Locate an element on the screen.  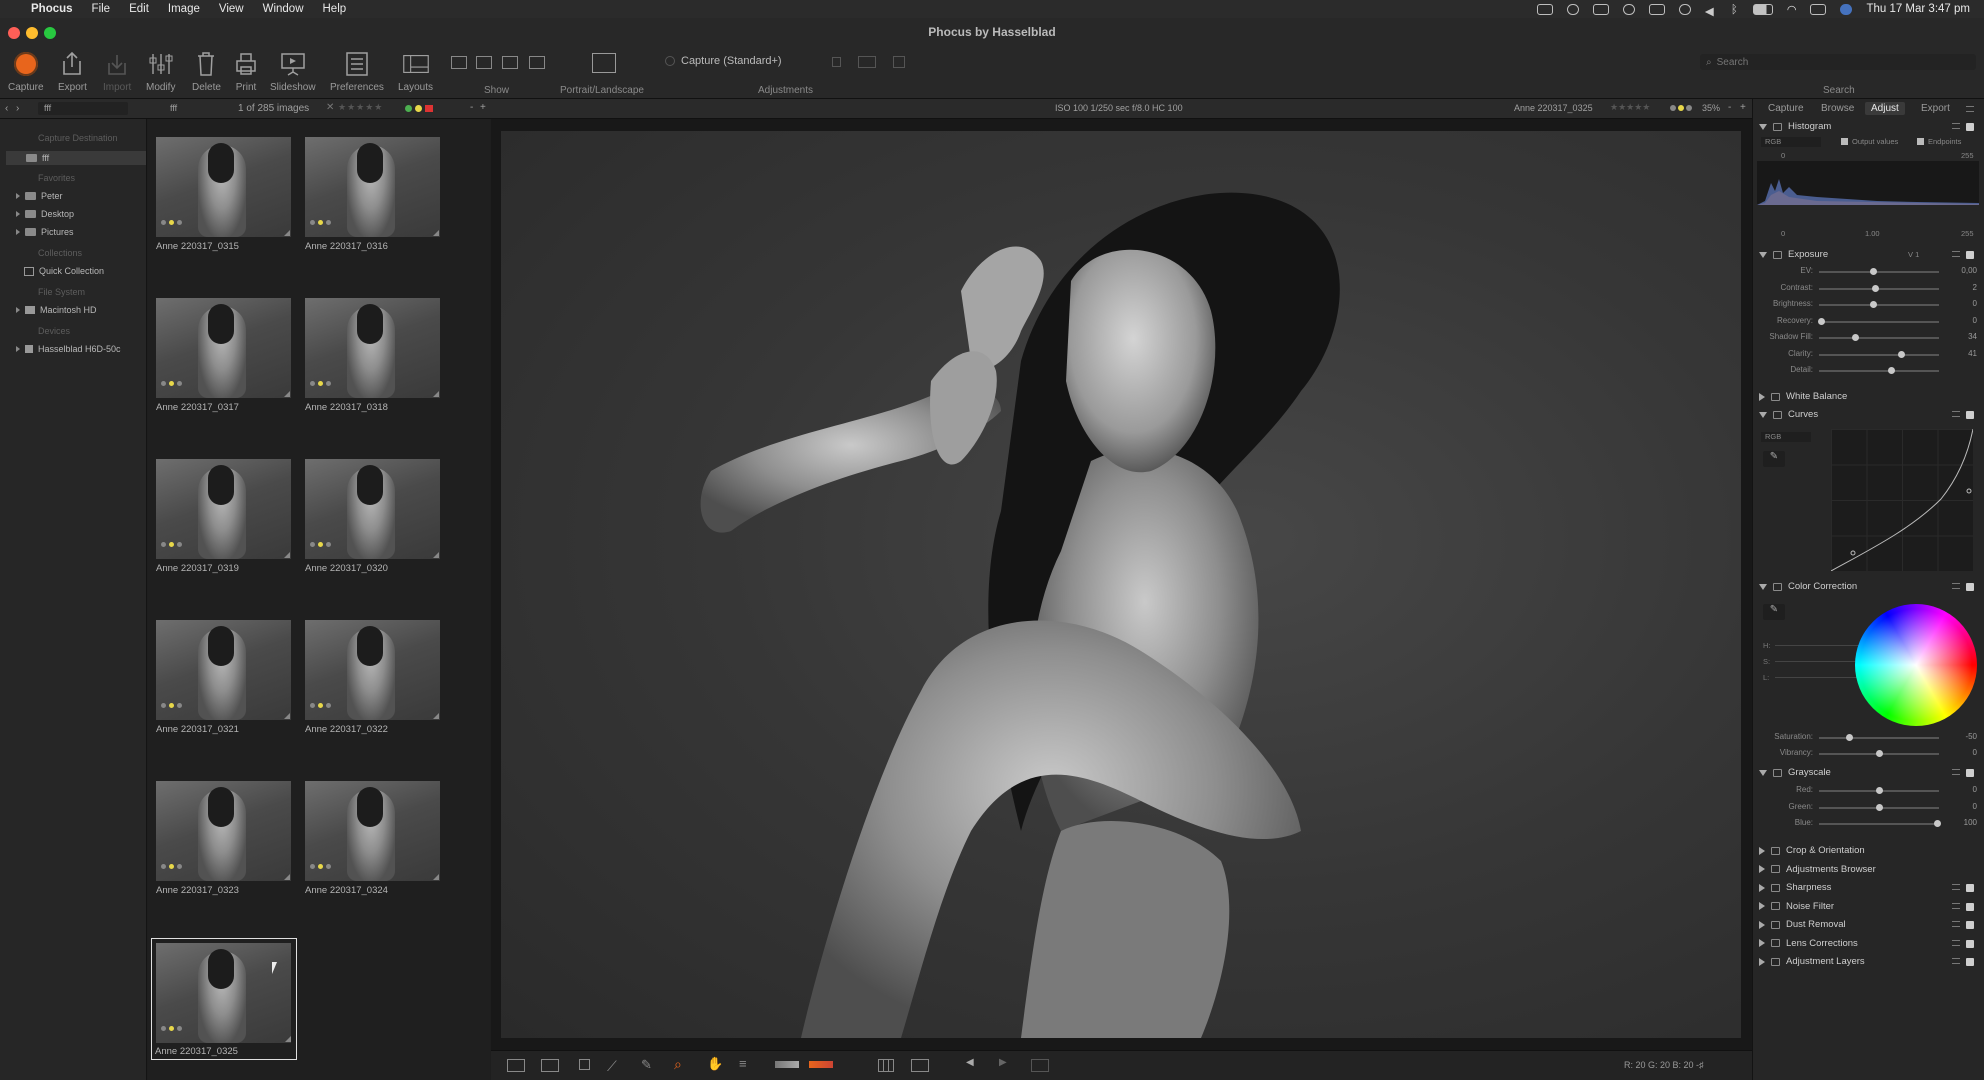
section-header-lens-corrections: Lens Corrections is located at coordinates (1808, 943).